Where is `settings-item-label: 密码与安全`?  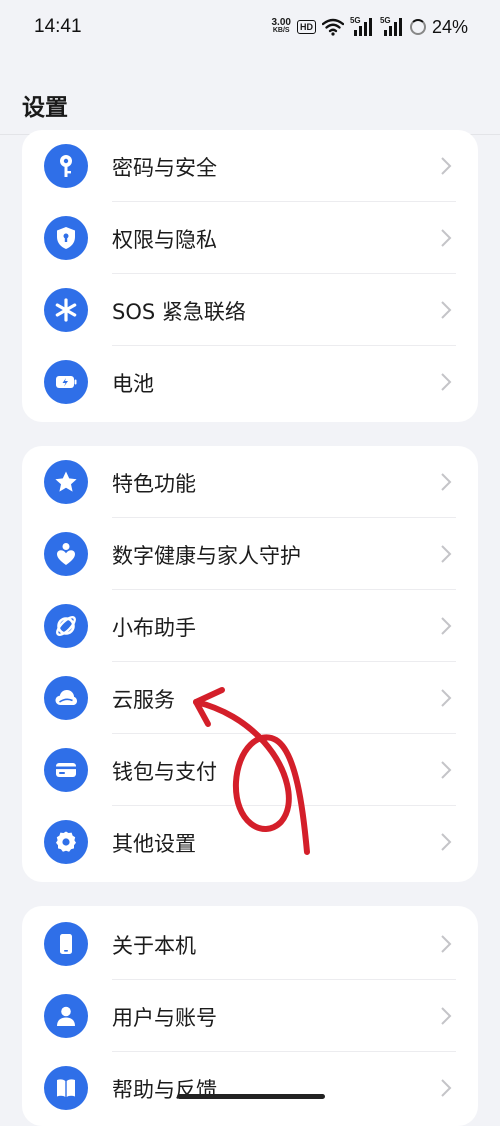
settings-item-label: 密码与安全 is located at coordinates (164, 168).